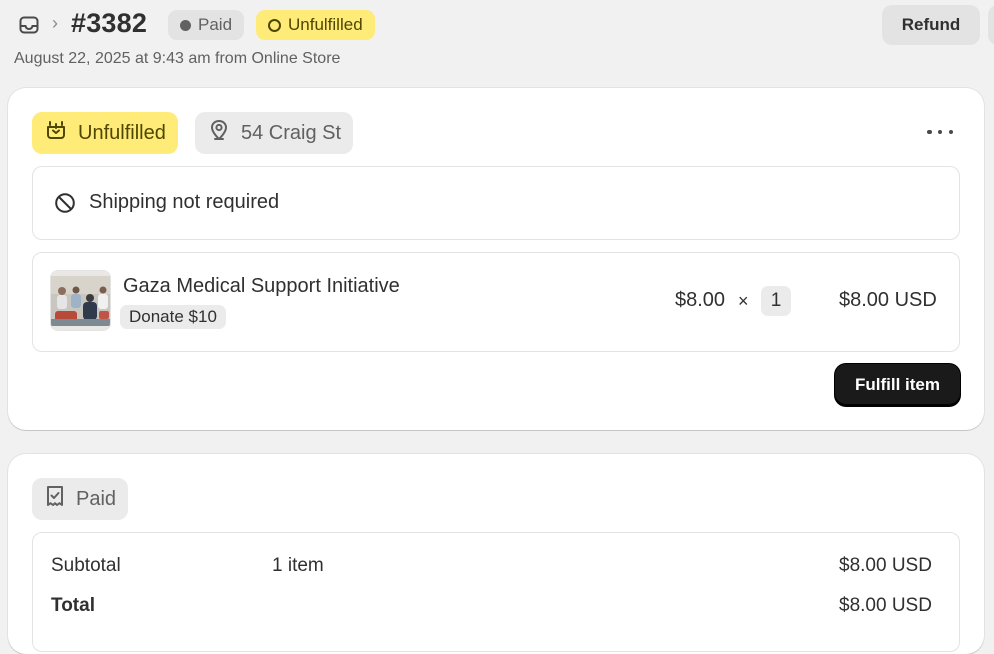 This screenshot has width=994, height=654. What do you see at coordinates (219, 133) in the screenshot?
I see `location-pin-icon` at bounding box center [219, 133].